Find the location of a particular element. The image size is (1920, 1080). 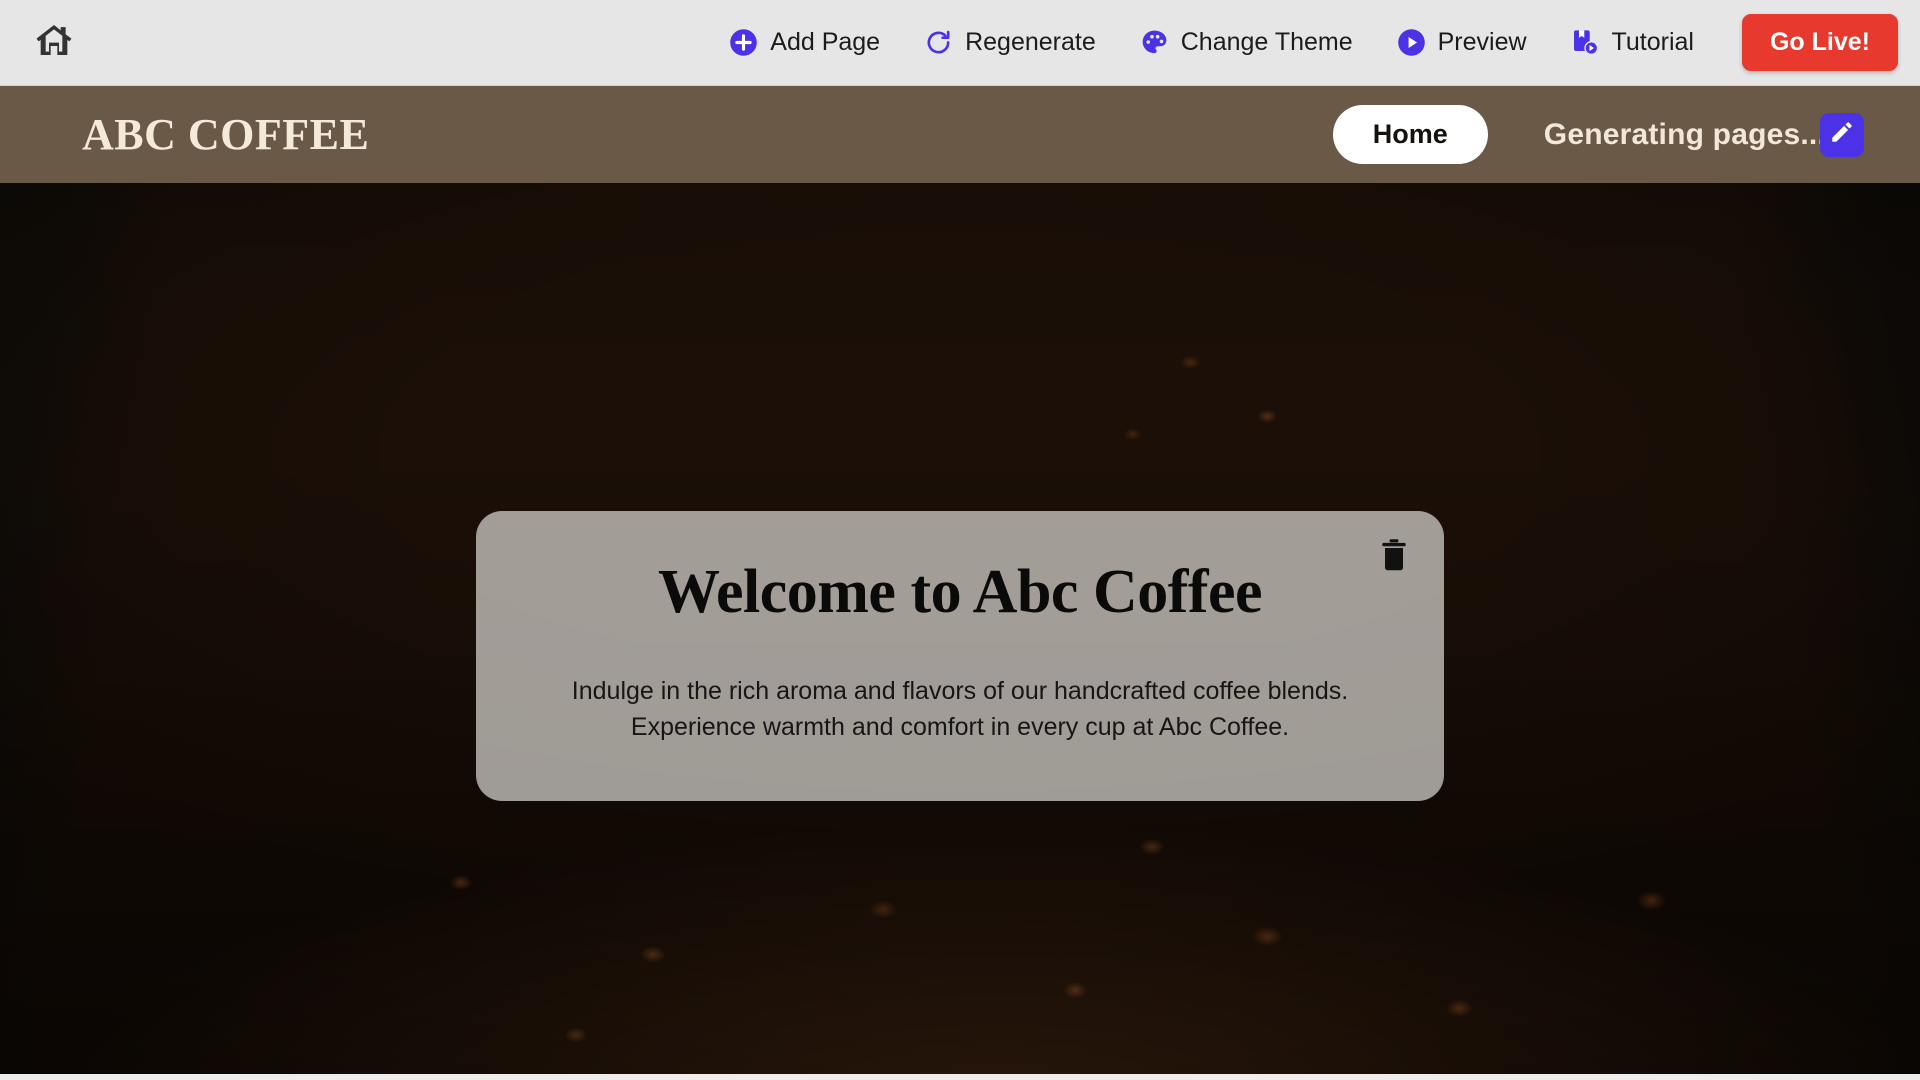

add-page-button: Add Page is located at coordinates (804, 42).